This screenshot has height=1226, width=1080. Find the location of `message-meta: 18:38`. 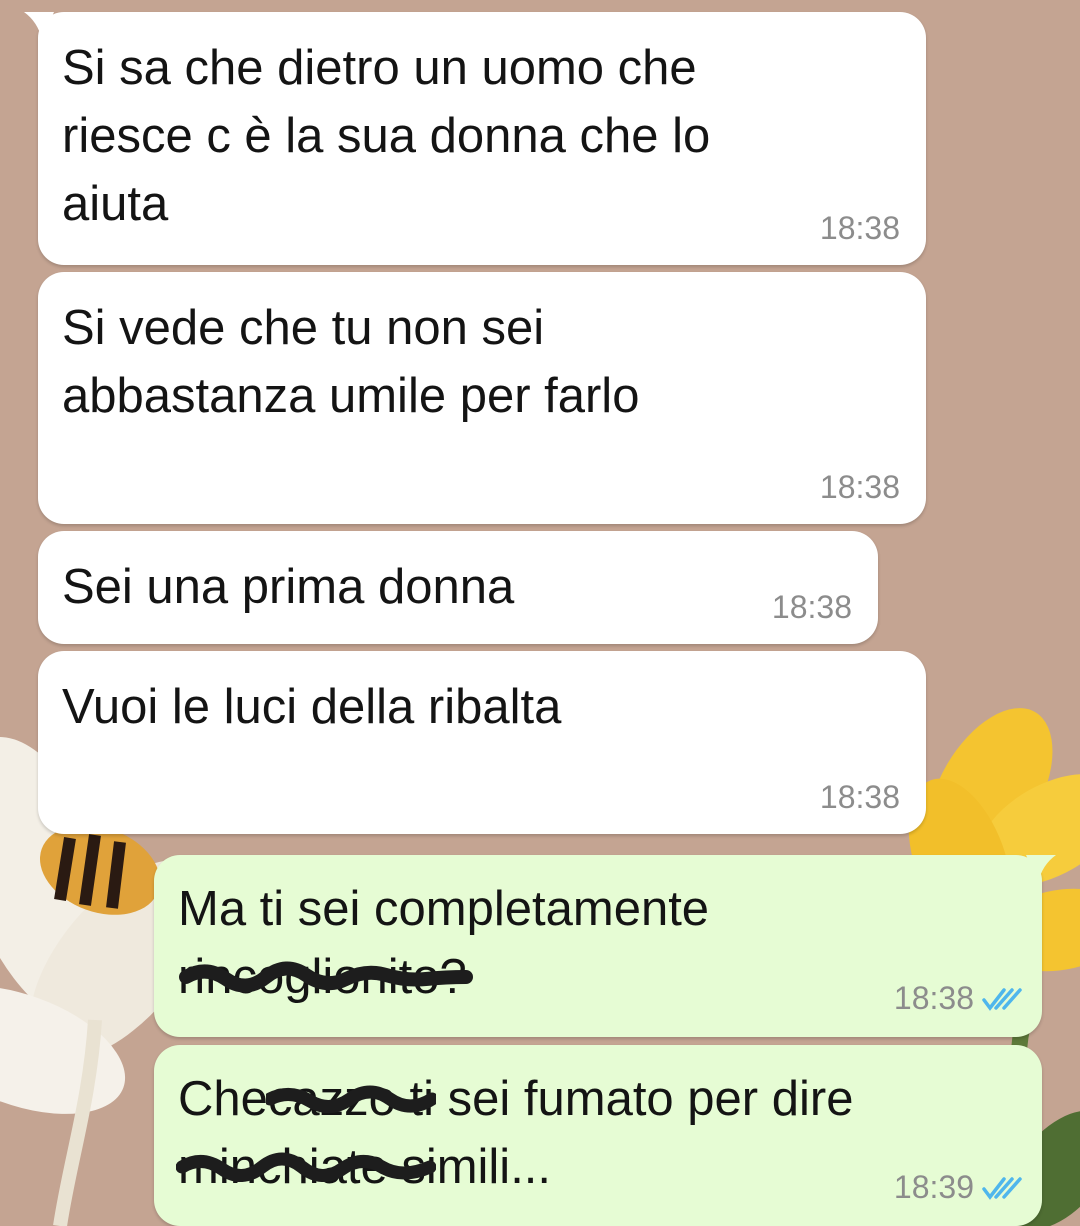

message-meta: 18:38 is located at coordinates (958, 998).